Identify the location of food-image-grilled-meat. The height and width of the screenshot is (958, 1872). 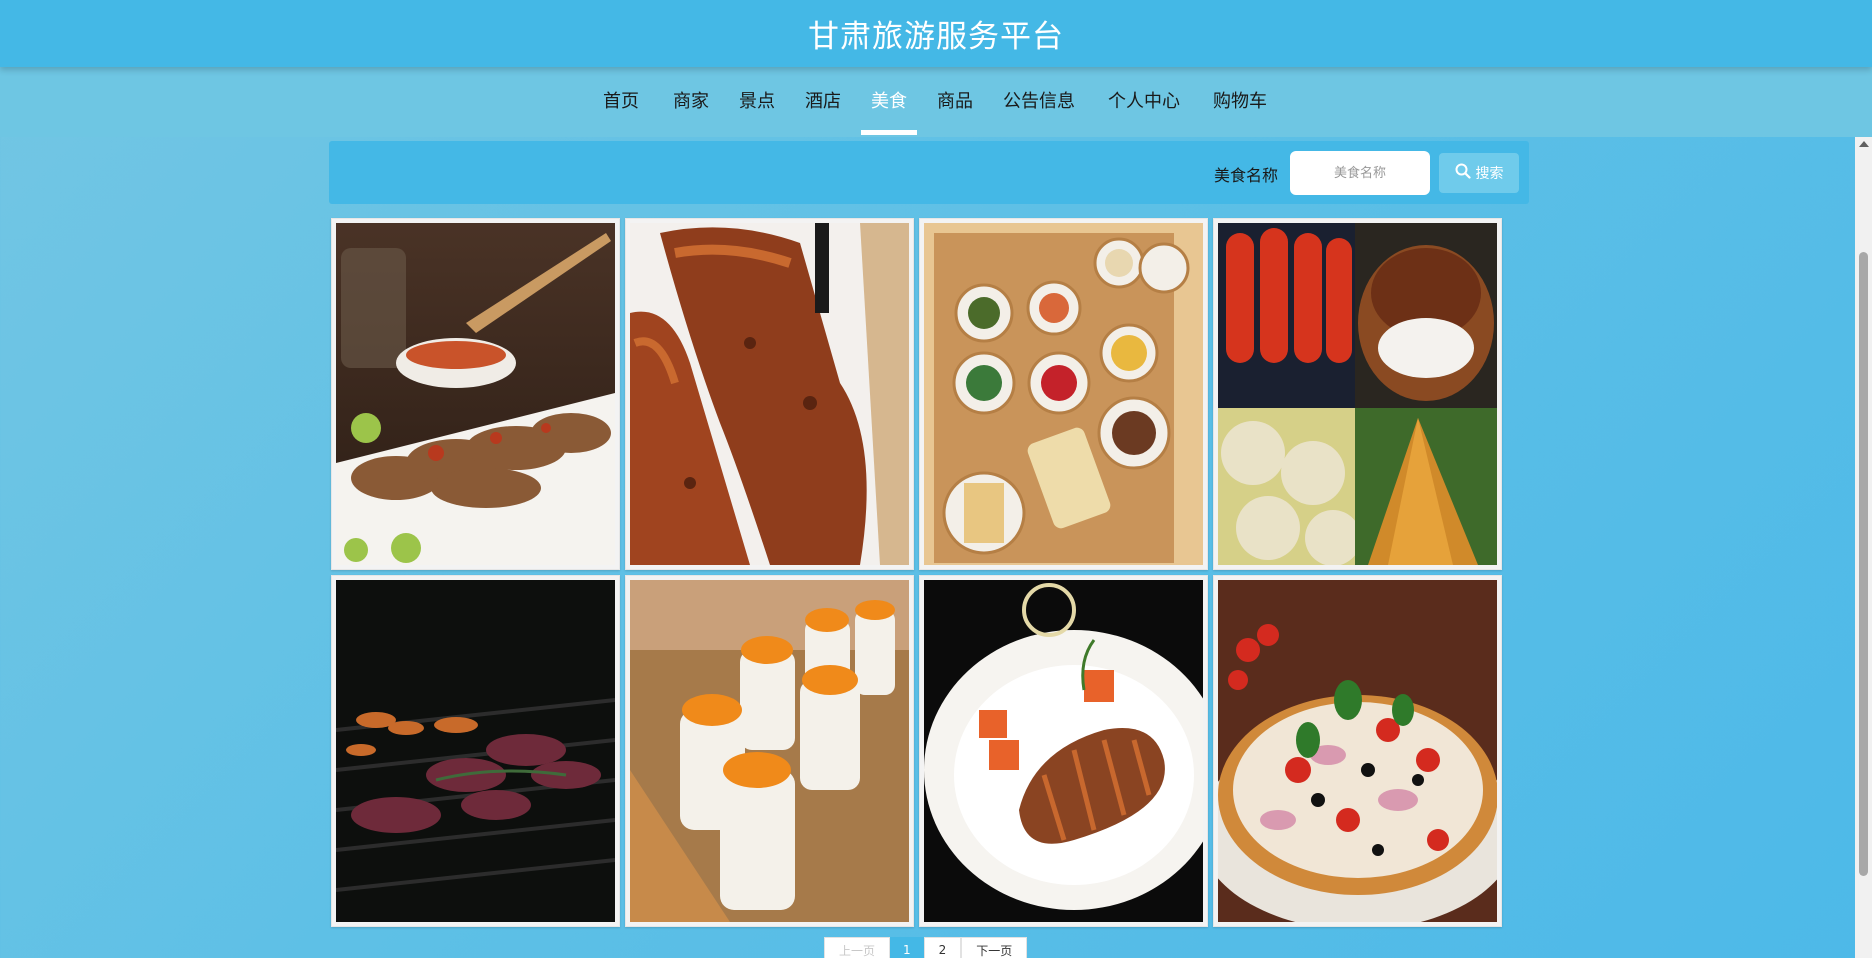
(475, 394).